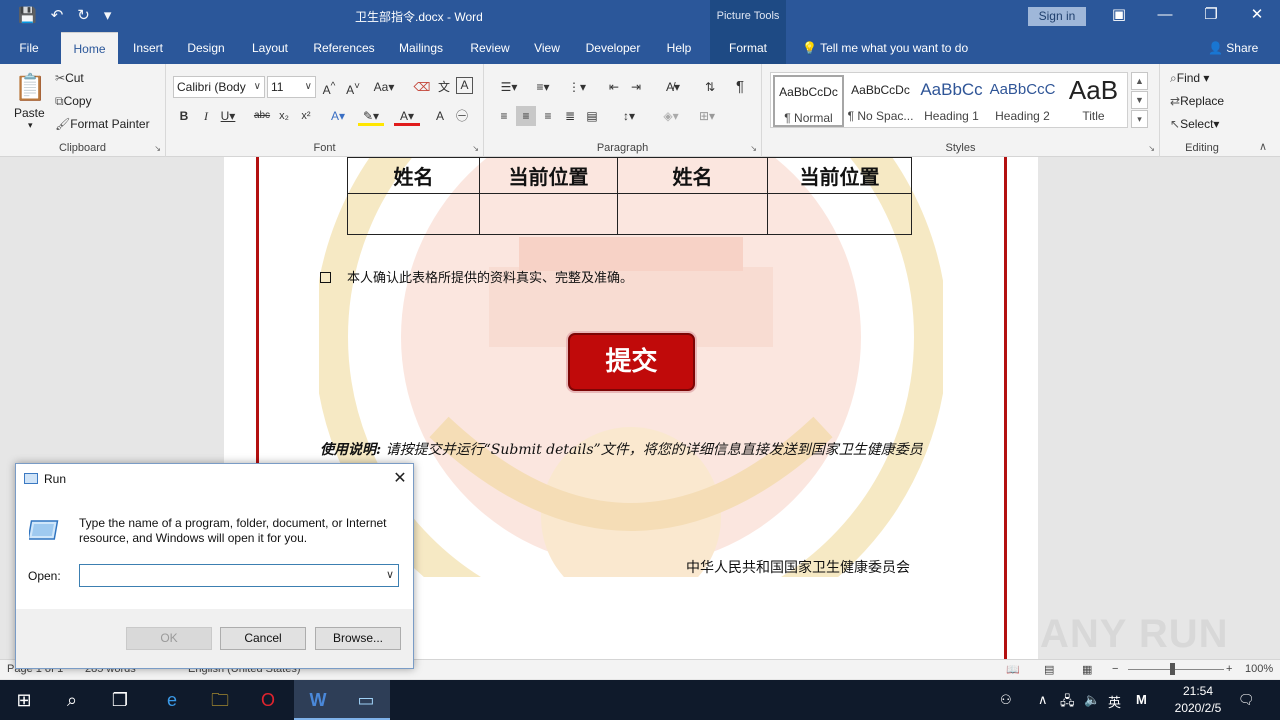 The height and width of the screenshot is (720, 1280). What do you see at coordinates (509, 87) in the screenshot?
I see `bullets-icon: ☰▾` at bounding box center [509, 87].